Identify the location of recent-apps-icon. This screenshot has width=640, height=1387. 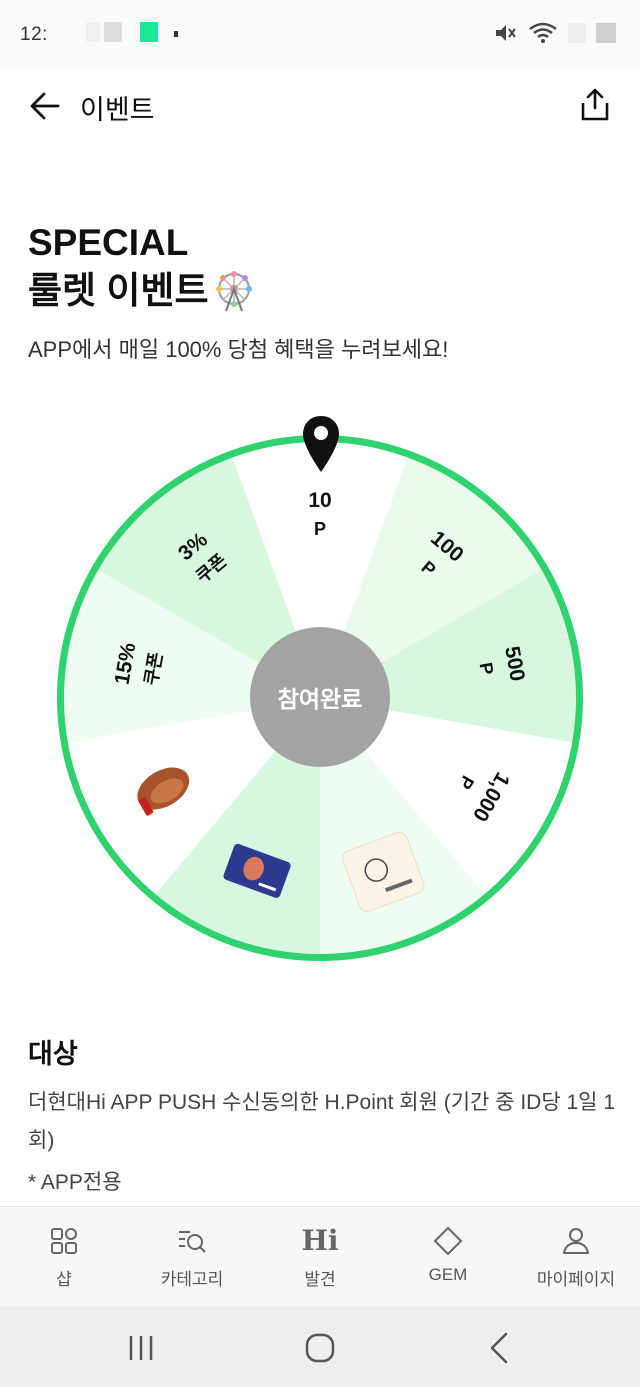
(141, 1348).